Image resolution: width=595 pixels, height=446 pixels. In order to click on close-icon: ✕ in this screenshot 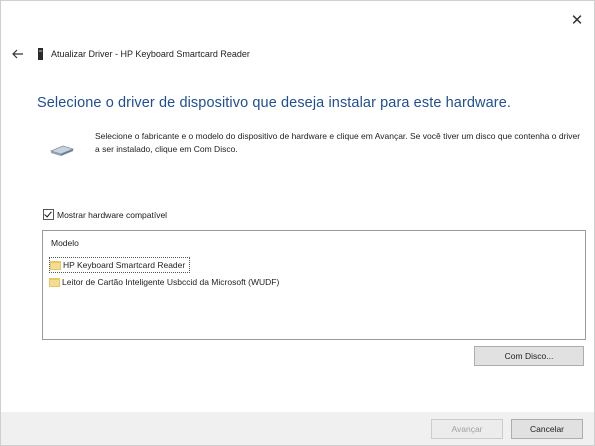, I will do `click(577, 20)`.